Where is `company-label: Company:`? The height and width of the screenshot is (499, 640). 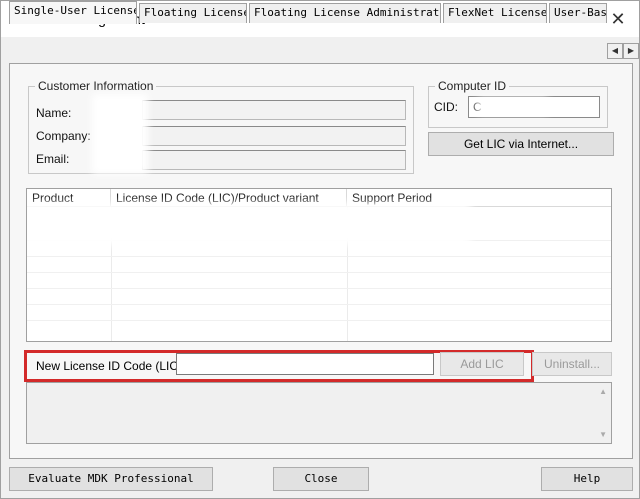 company-label: Company: is located at coordinates (63, 136).